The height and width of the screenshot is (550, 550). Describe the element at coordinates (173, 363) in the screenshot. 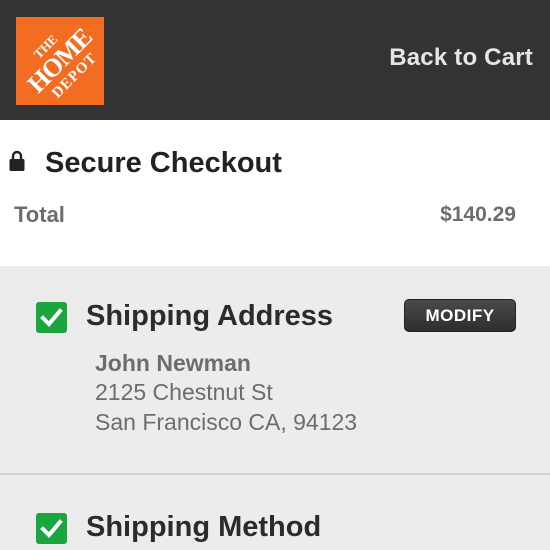

I see `recipient-name: John Newman` at that location.